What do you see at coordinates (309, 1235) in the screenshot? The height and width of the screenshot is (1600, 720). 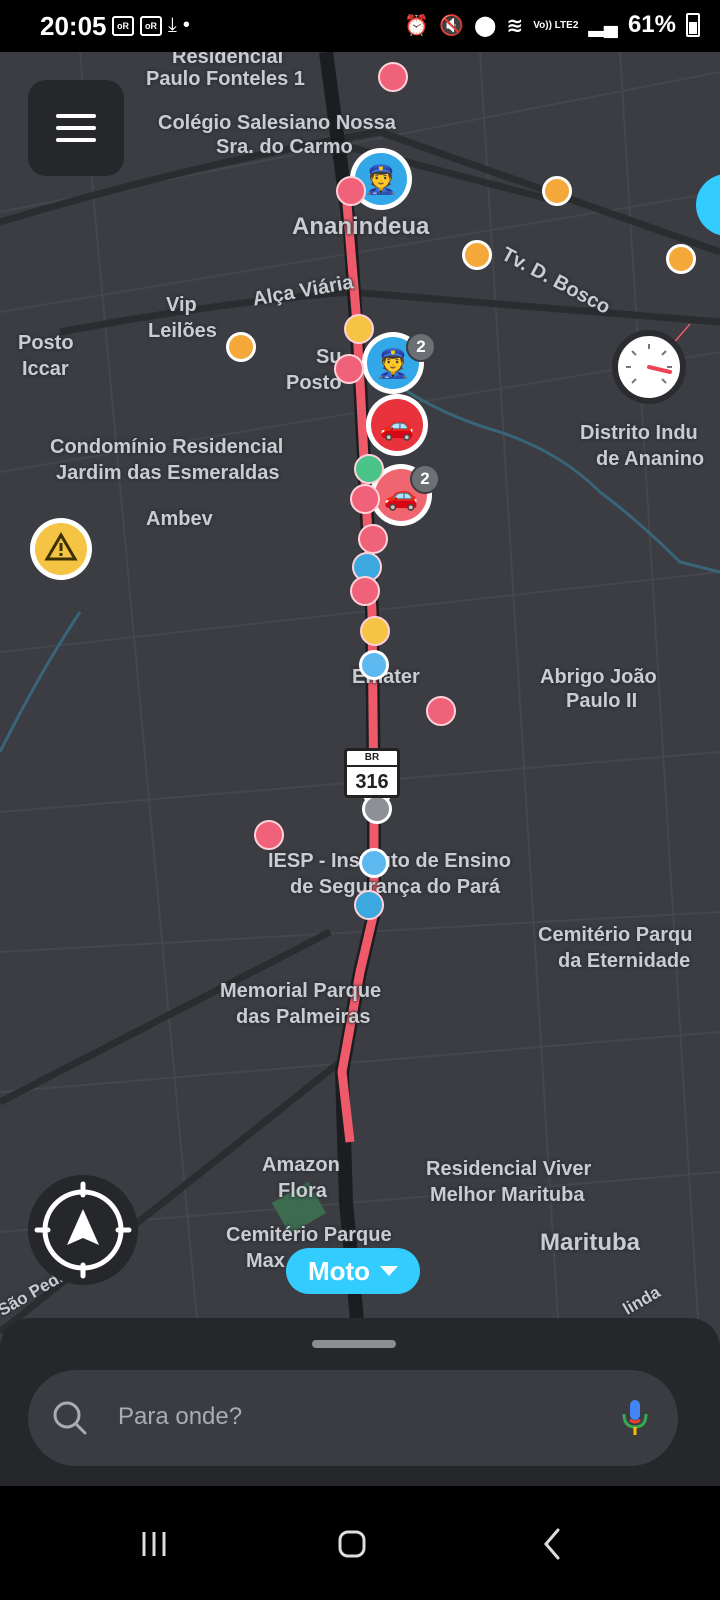 I see `map-label: Cemitério Parque` at bounding box center [309, 1235].